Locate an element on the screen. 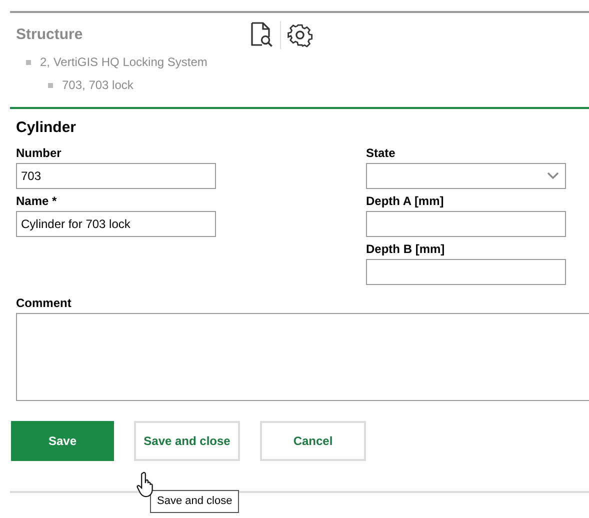 The width and height of the screenshot is (589, 518). chevron-down-icon is located at coordinates (553, 176).